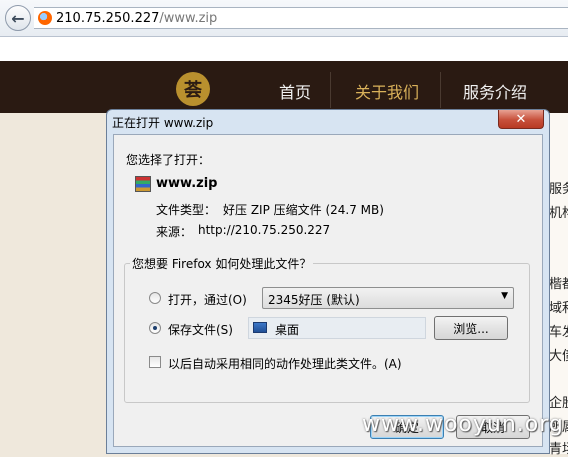 This screenshot has height=457, width=568. Describe the element at coordinates (284, 49) in the screenshot. I see `page-top-strip` at that location.